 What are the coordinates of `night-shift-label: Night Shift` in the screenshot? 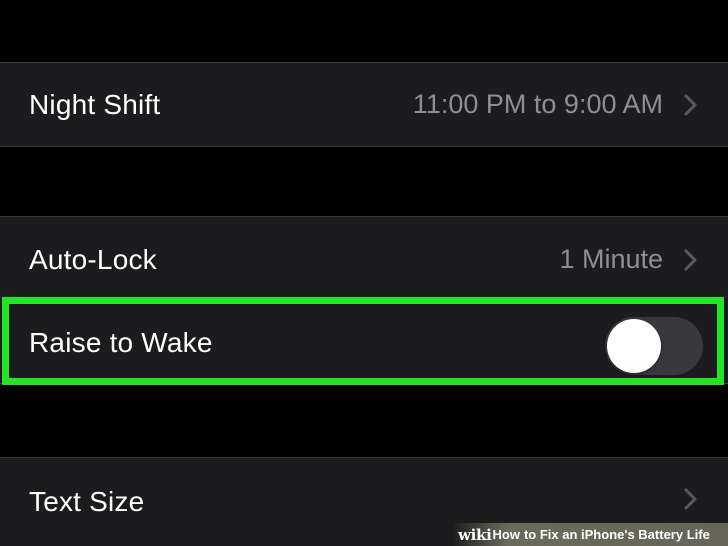 It's located at (95, 104).